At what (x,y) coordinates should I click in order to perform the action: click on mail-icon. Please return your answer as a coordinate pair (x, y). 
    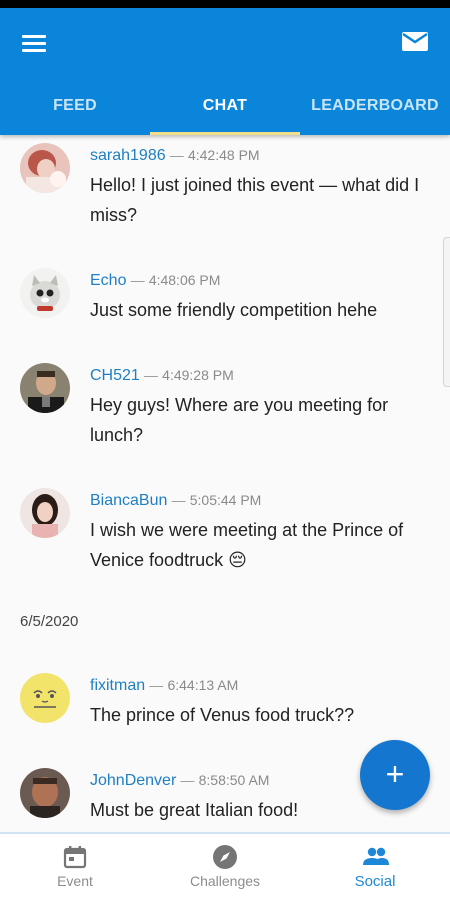
    Looking at the image, I should click on (415, 41).